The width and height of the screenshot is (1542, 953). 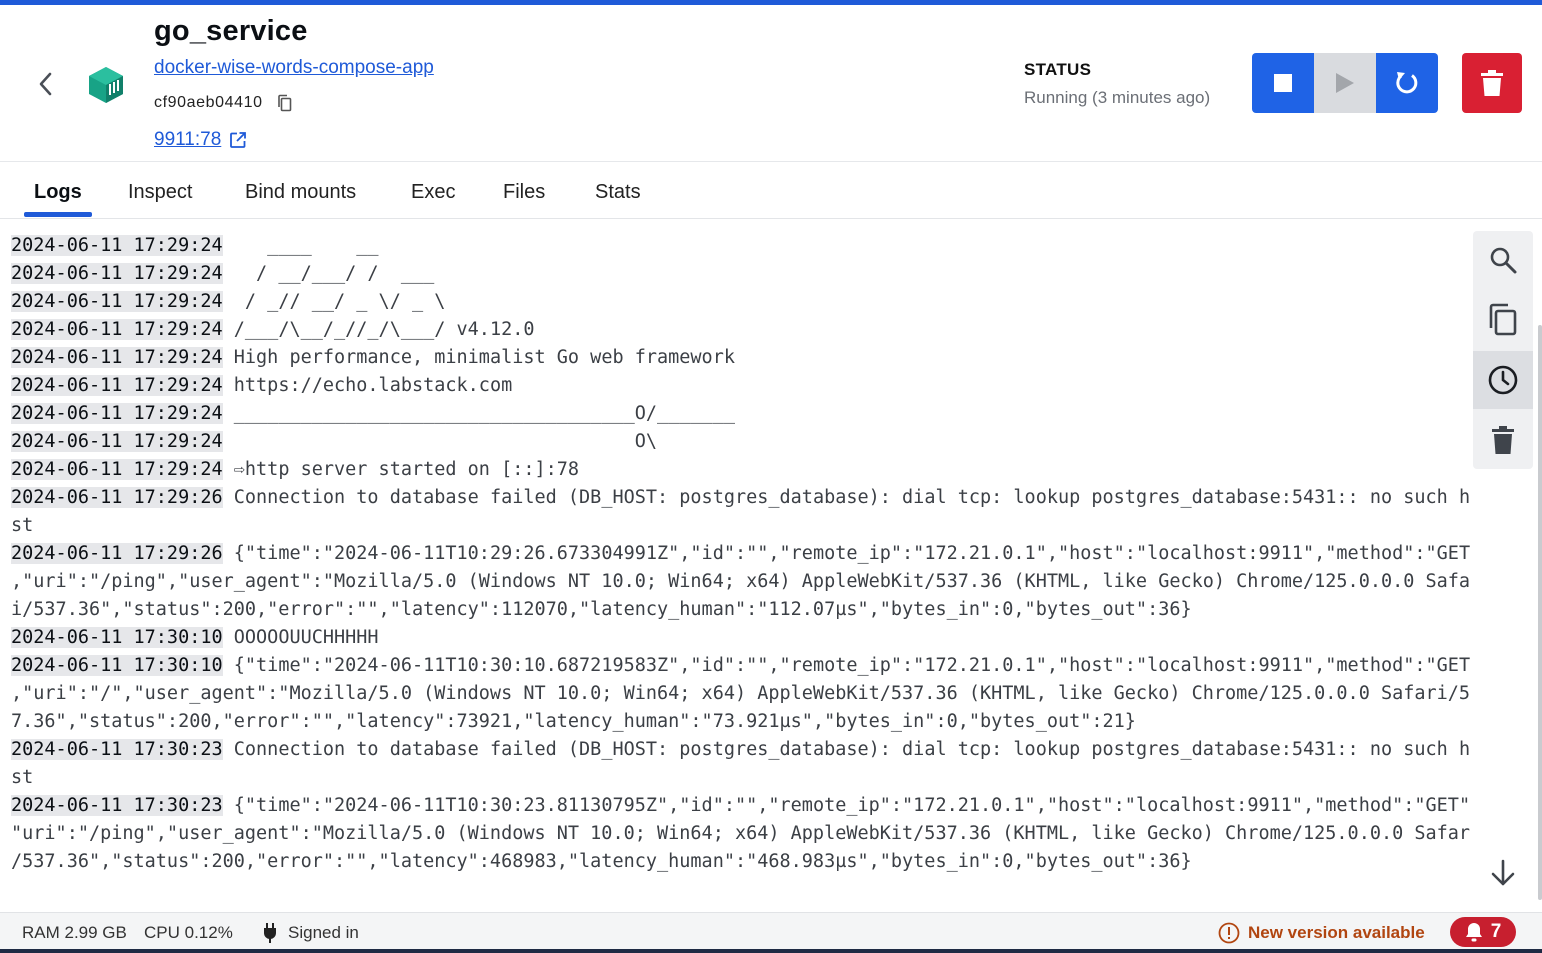 I want to click on compose-app-link: docker-wise-words-compose-app, so click(x=294, y=68).